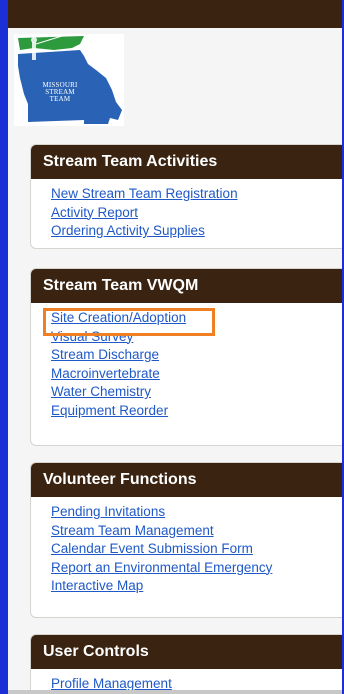 The width and height of the screenshot is (344, 694). Describe the element at coordinates (186, 318) in the screenshot. I see `link-site-creation-adoption: Site Creation/Adoption` at that location.